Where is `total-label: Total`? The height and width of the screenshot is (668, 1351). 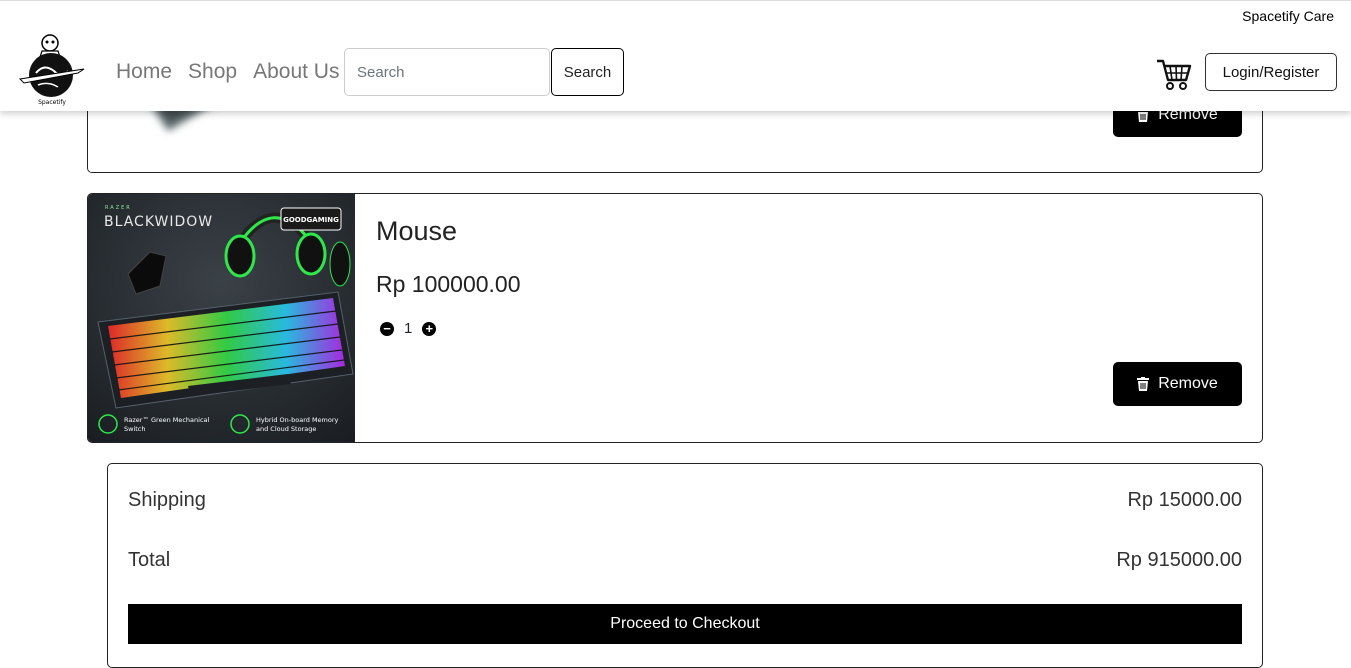 total-label: Total is located at coordinates (149, 560).